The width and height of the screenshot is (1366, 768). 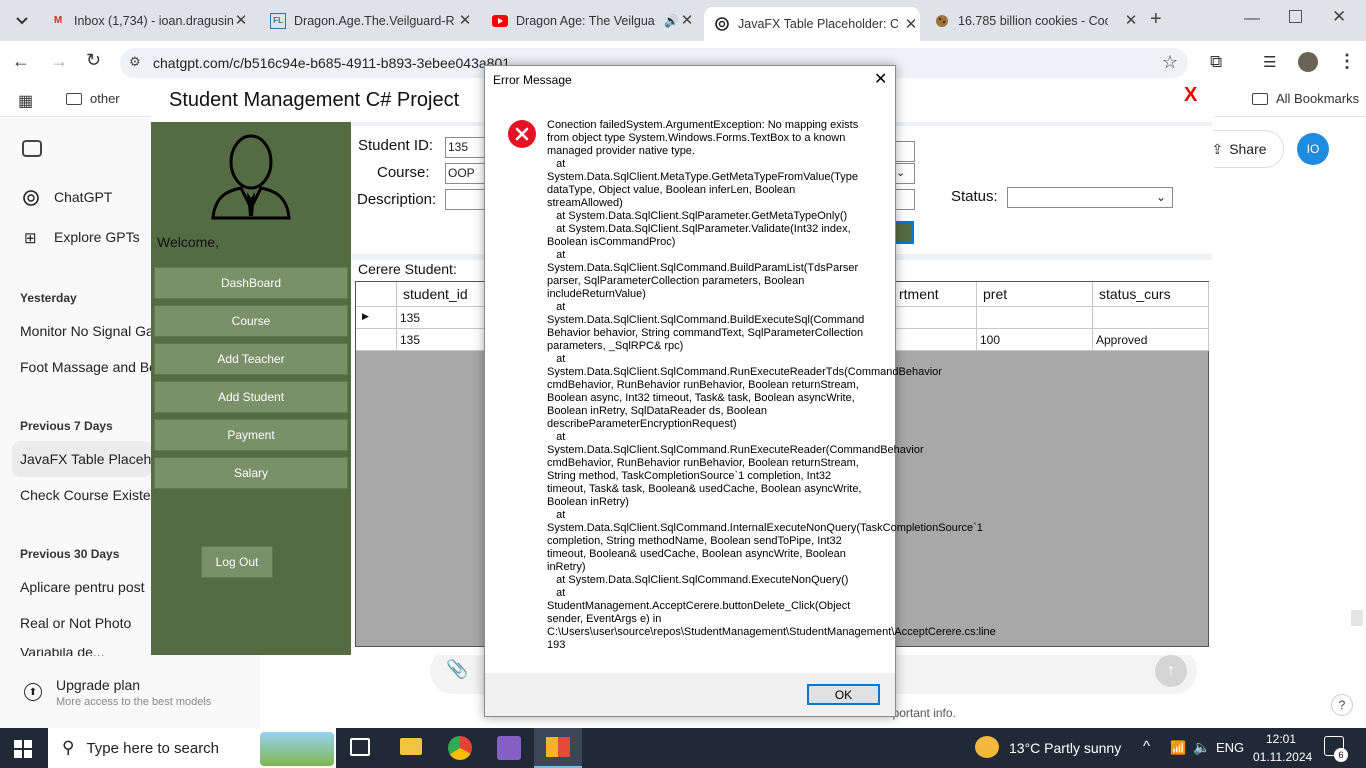 I want to click on network-icon: 📶, so click(x=1178, y=748).